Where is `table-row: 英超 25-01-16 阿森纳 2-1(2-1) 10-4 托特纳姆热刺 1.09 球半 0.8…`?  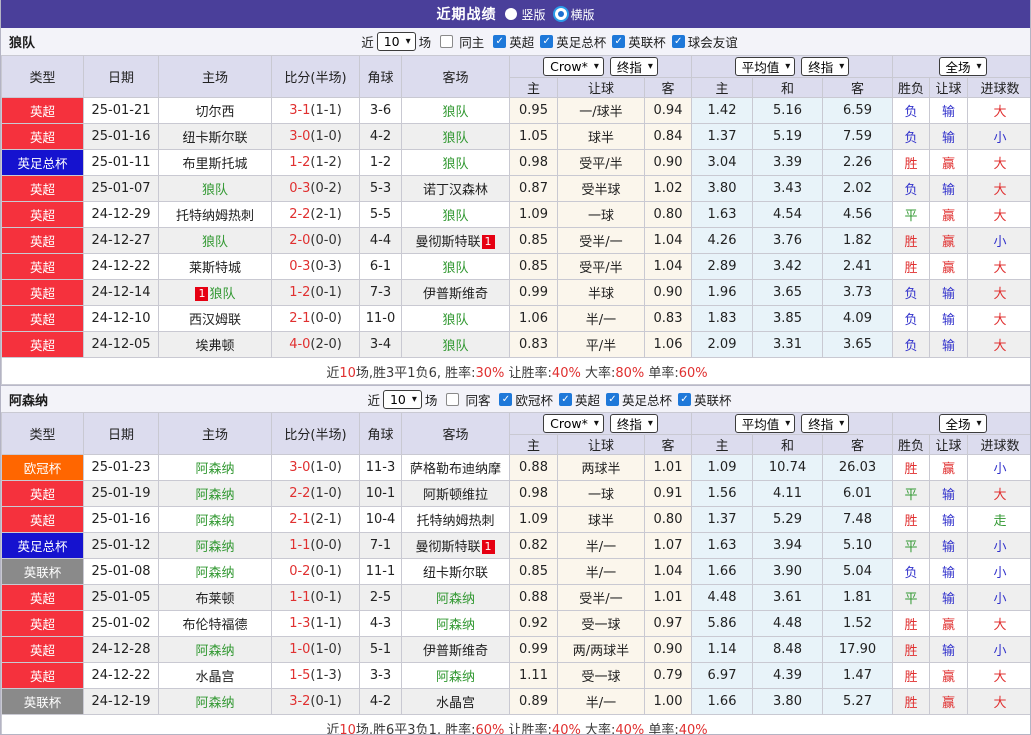 table-row: 英超 25-01-16 阿森纳 2-1(2-1) 10-4 托特纳姆热刺 1.09 球半 0.8… is located at coordinates (515, 519).